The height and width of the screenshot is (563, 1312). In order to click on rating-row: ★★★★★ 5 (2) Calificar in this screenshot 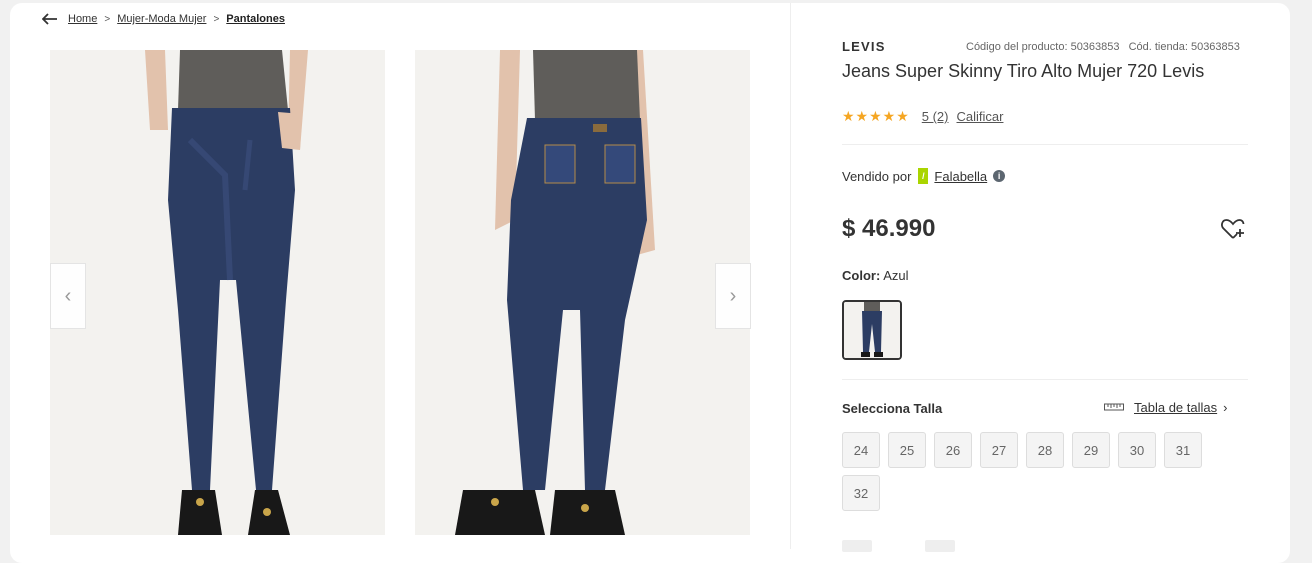, I will do `click(922, 116)`.